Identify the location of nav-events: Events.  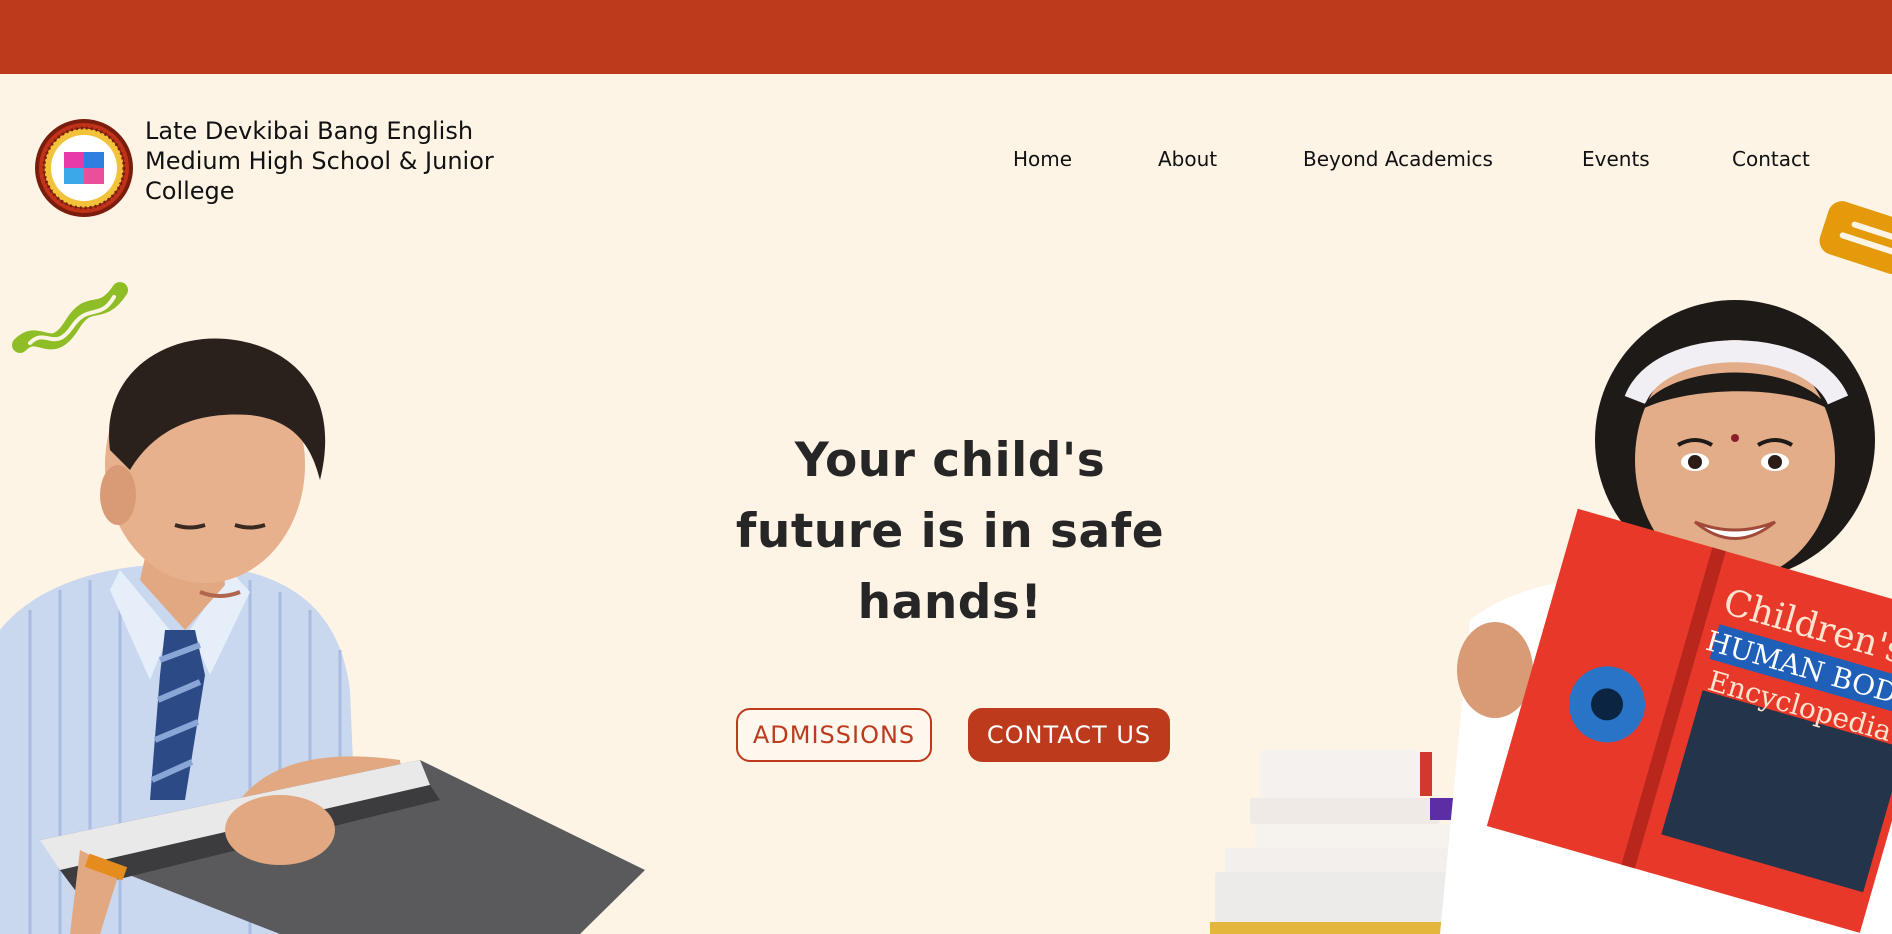
(1616, 159).